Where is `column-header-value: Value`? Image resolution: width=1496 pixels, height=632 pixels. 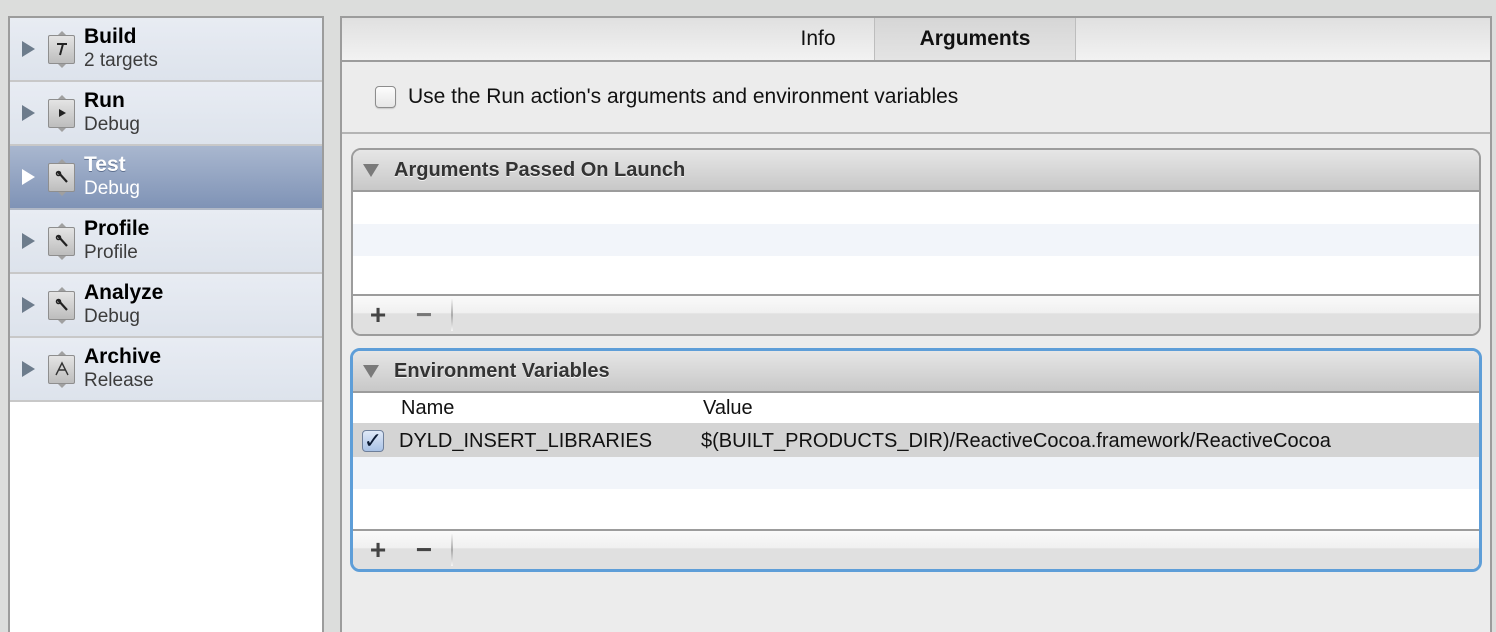
column-header-value: Value is located at coordinates (728, 408).